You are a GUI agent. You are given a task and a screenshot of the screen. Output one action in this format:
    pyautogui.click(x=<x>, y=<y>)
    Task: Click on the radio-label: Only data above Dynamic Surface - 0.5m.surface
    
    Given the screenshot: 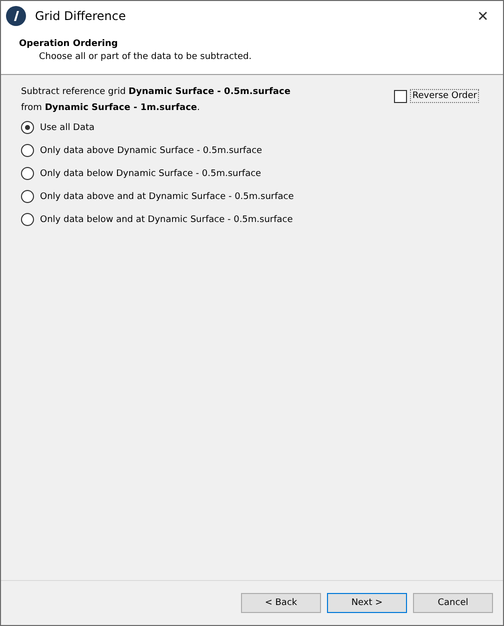 What is the action you would take?
    pyautogui.click(x=151, y=151)
    